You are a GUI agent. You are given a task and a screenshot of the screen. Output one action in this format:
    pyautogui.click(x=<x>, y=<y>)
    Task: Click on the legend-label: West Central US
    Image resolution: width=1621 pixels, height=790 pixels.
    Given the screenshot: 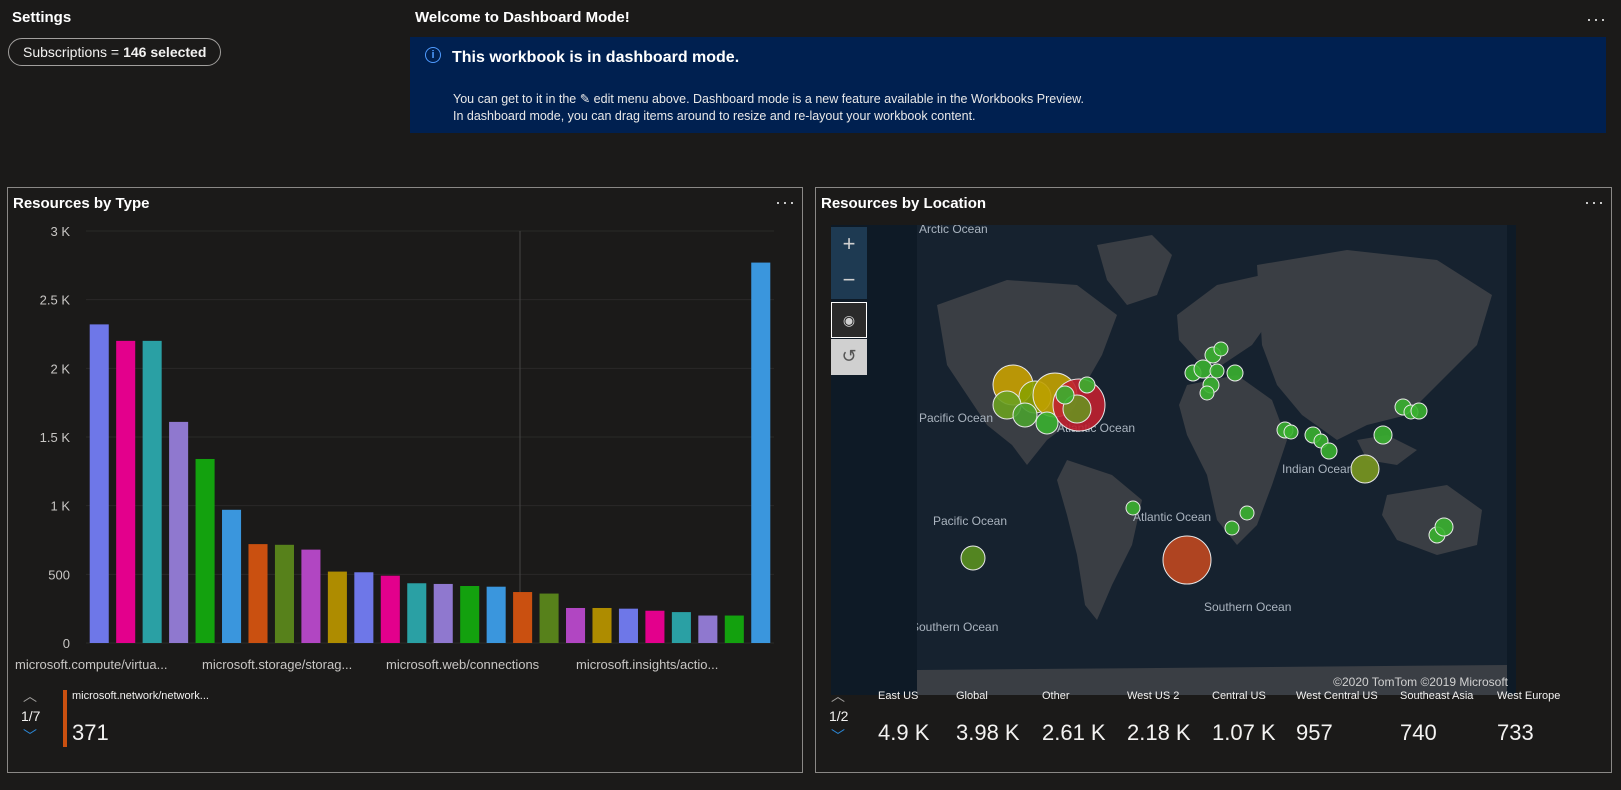 What is the action you would take?
    pyautogui.click(x=1337, y=696)
    